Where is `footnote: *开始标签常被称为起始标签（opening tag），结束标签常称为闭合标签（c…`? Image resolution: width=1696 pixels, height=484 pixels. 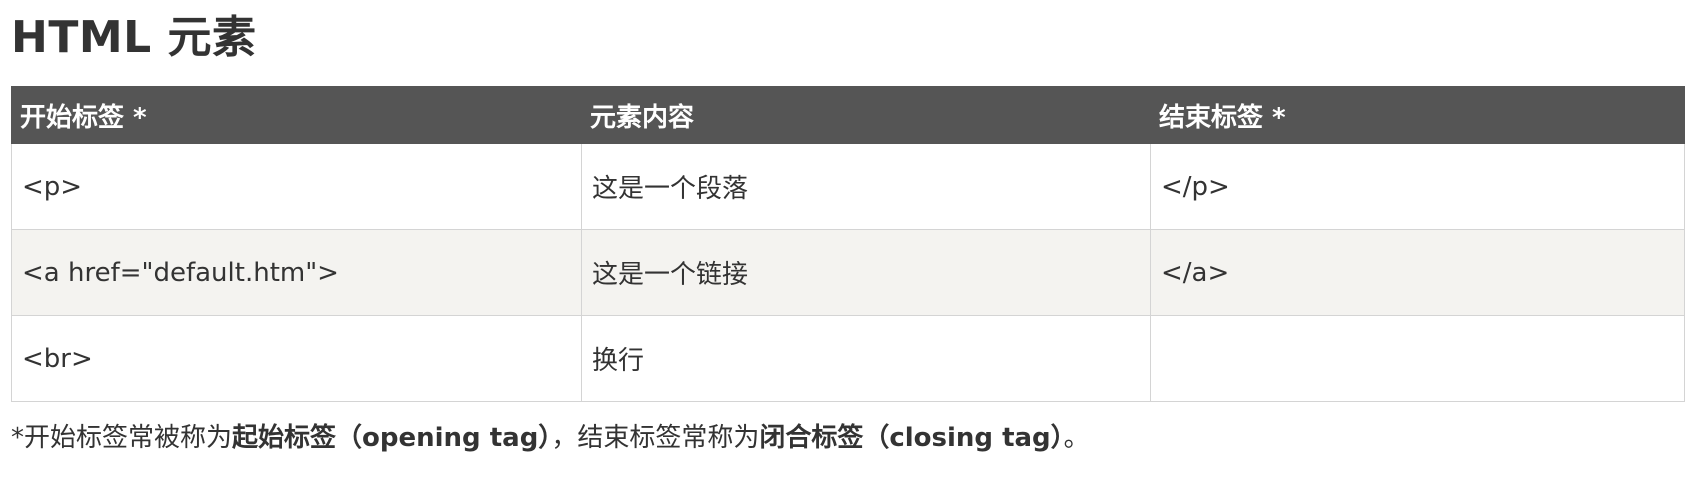
footnote: *开始标签常被称为起始标签（opening tag），结束标签常称为闭合标签（c… is located at coordinates (847, 438).